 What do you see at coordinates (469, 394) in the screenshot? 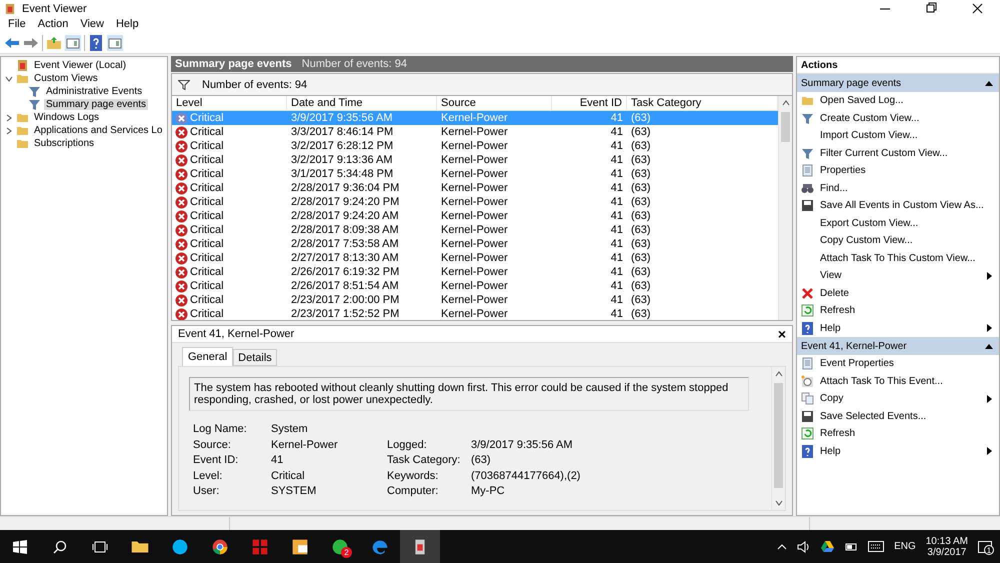
I see `event-message: The system has rebooted without cleanly shutting down first. This error could be caused if the system stopped responding, crashed, or lost power unexpectedly.` at bounding box center [469, 394].